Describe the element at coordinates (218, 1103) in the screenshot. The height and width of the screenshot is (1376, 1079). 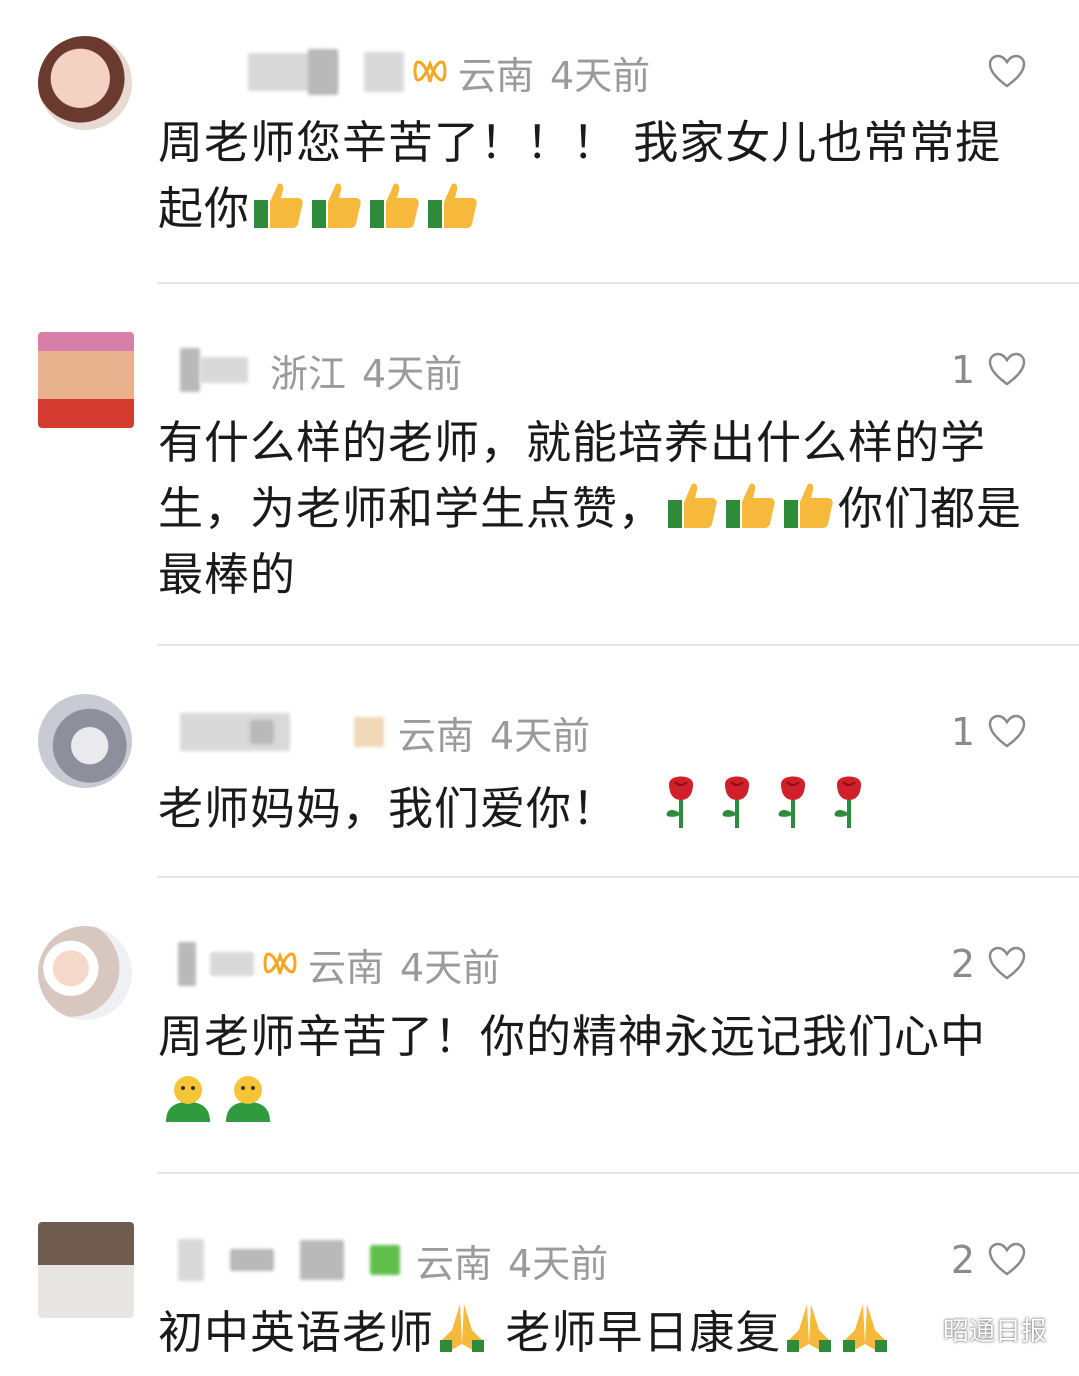
I see `emoji-smiley-person-group` at that location.